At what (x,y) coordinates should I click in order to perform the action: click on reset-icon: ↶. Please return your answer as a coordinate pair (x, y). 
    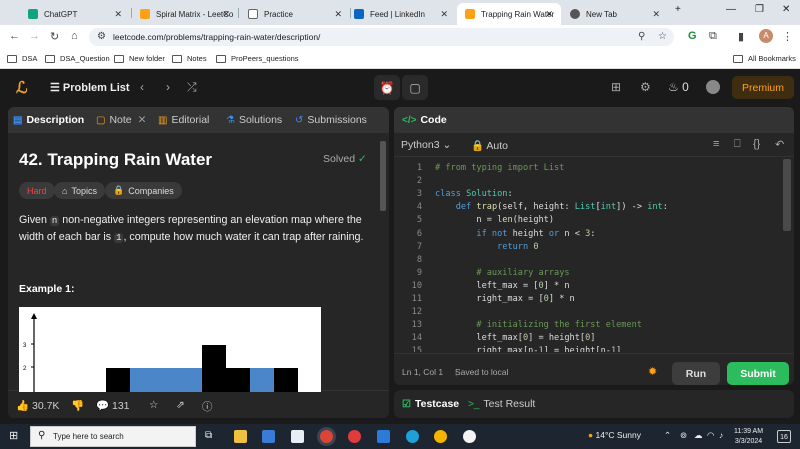
    Looking at the image, I should click on (779, 144).